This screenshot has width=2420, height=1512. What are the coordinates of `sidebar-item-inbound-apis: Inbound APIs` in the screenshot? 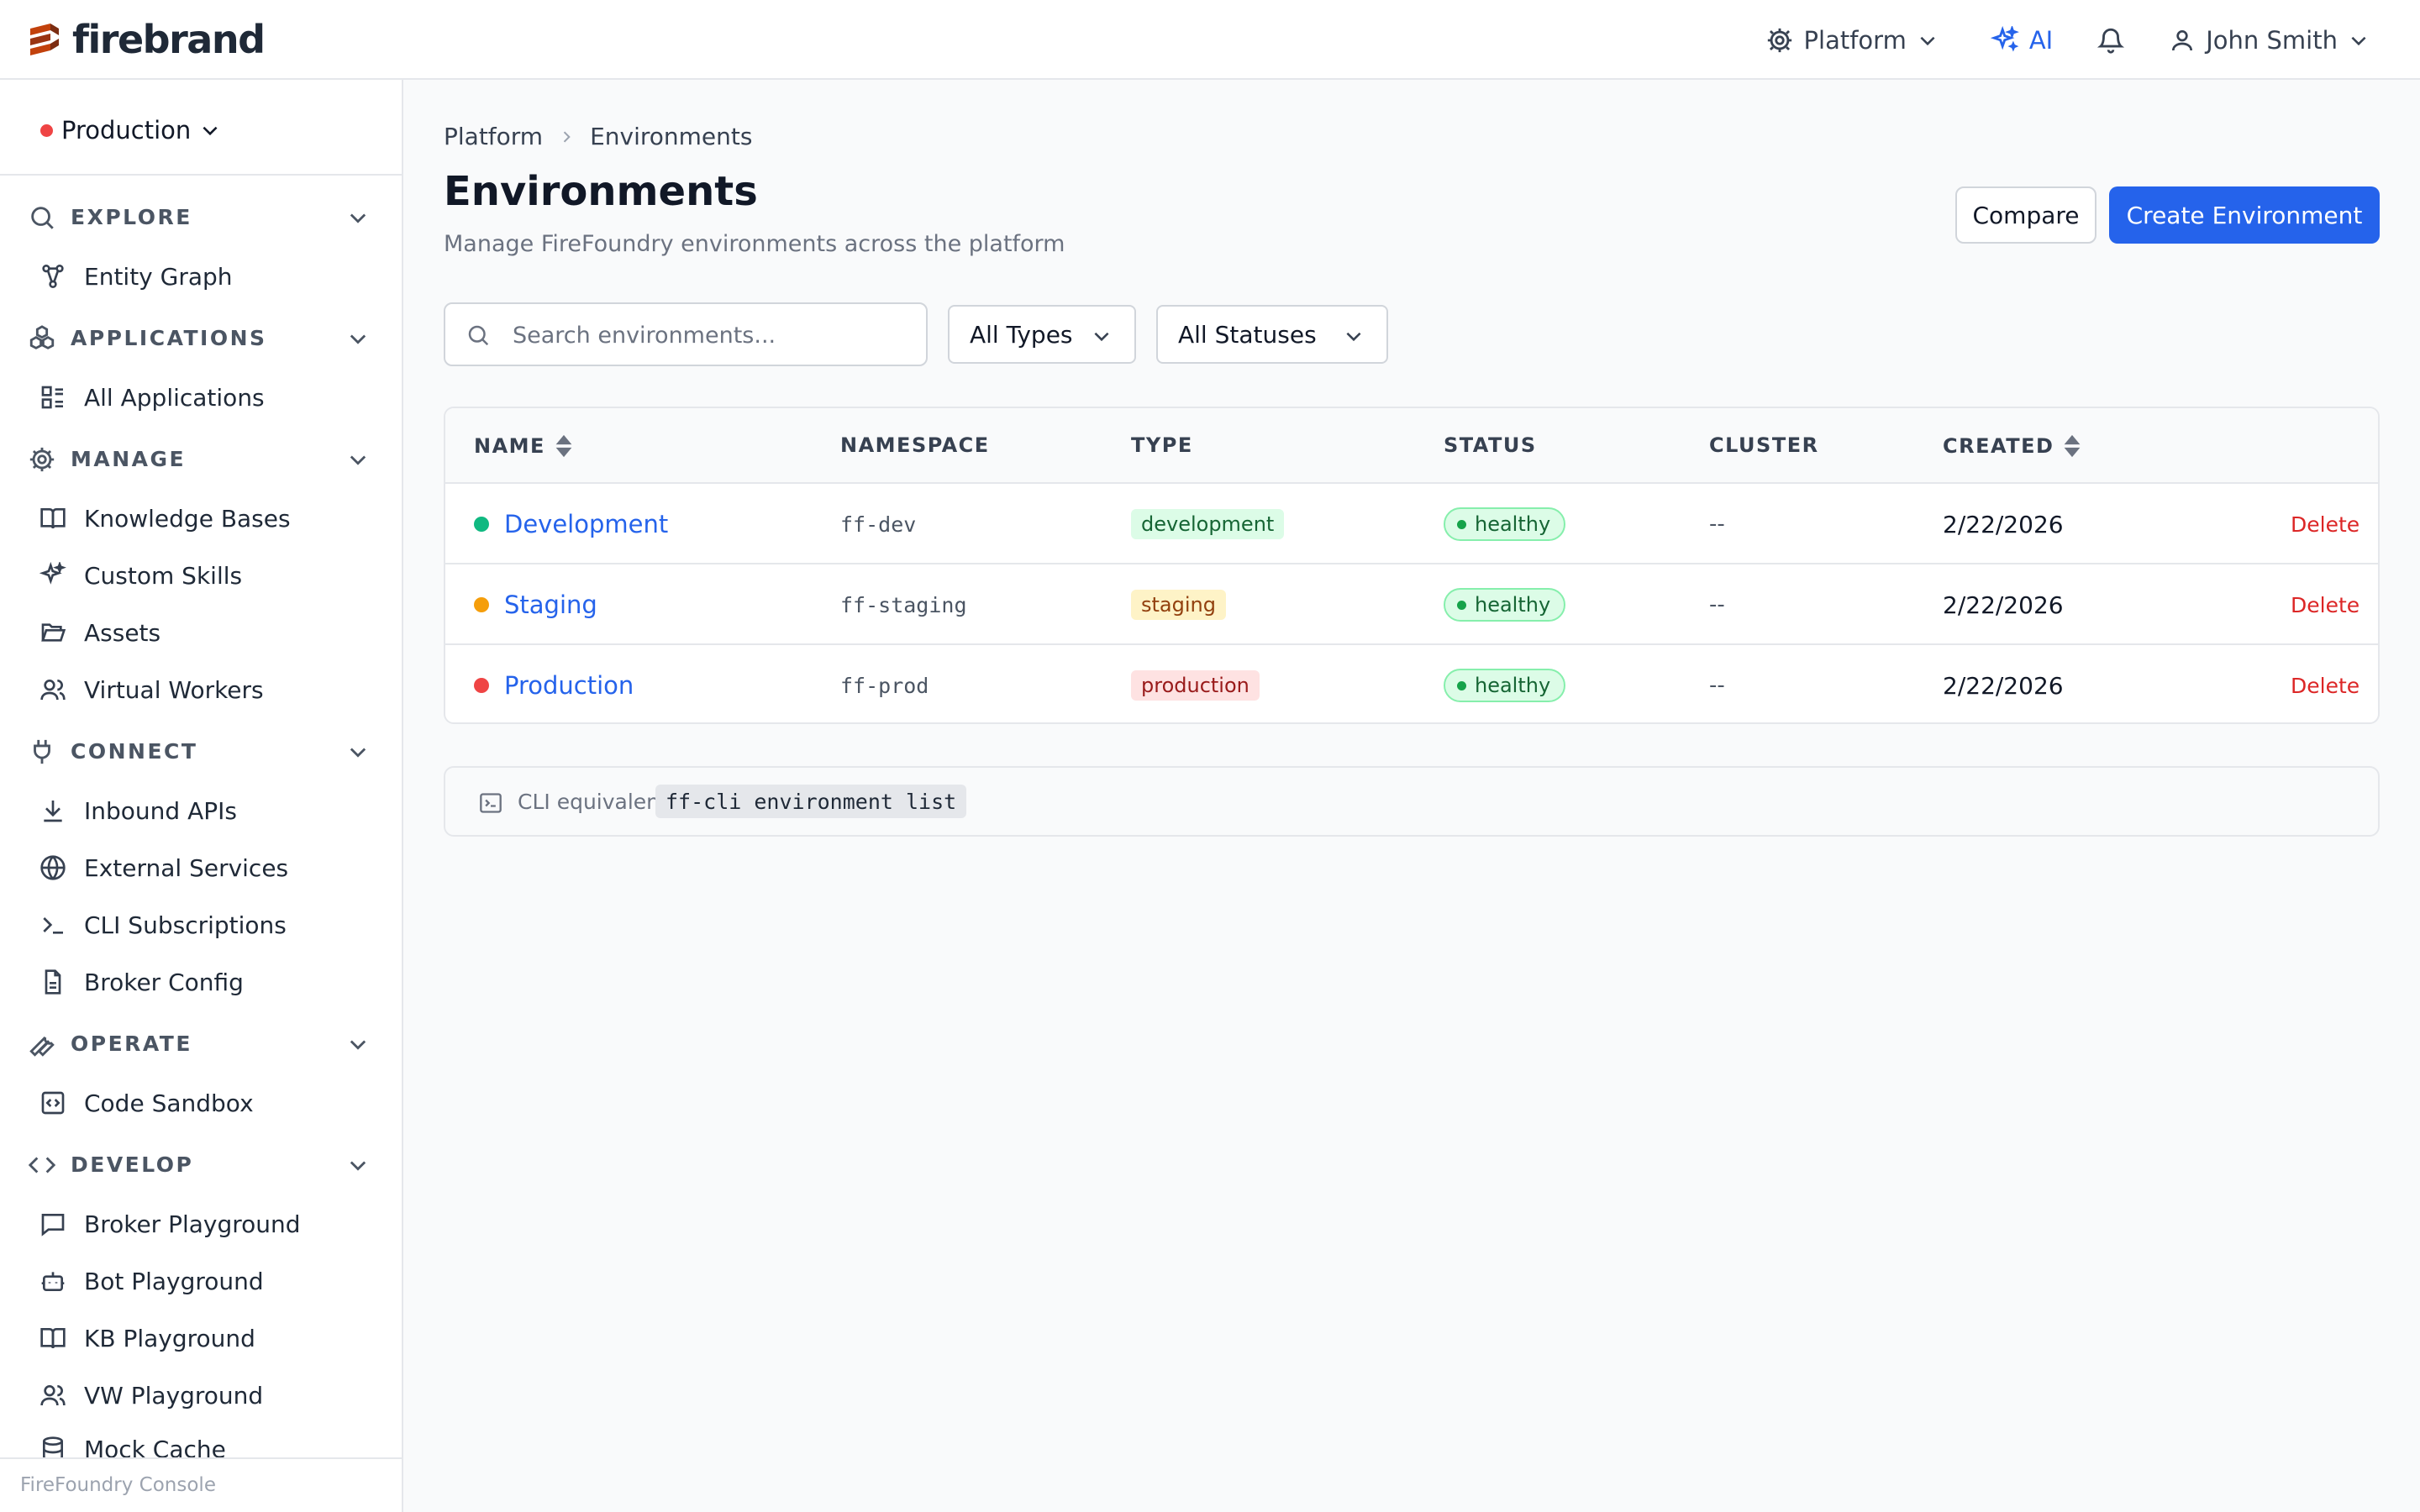 It's located at (201, 810).